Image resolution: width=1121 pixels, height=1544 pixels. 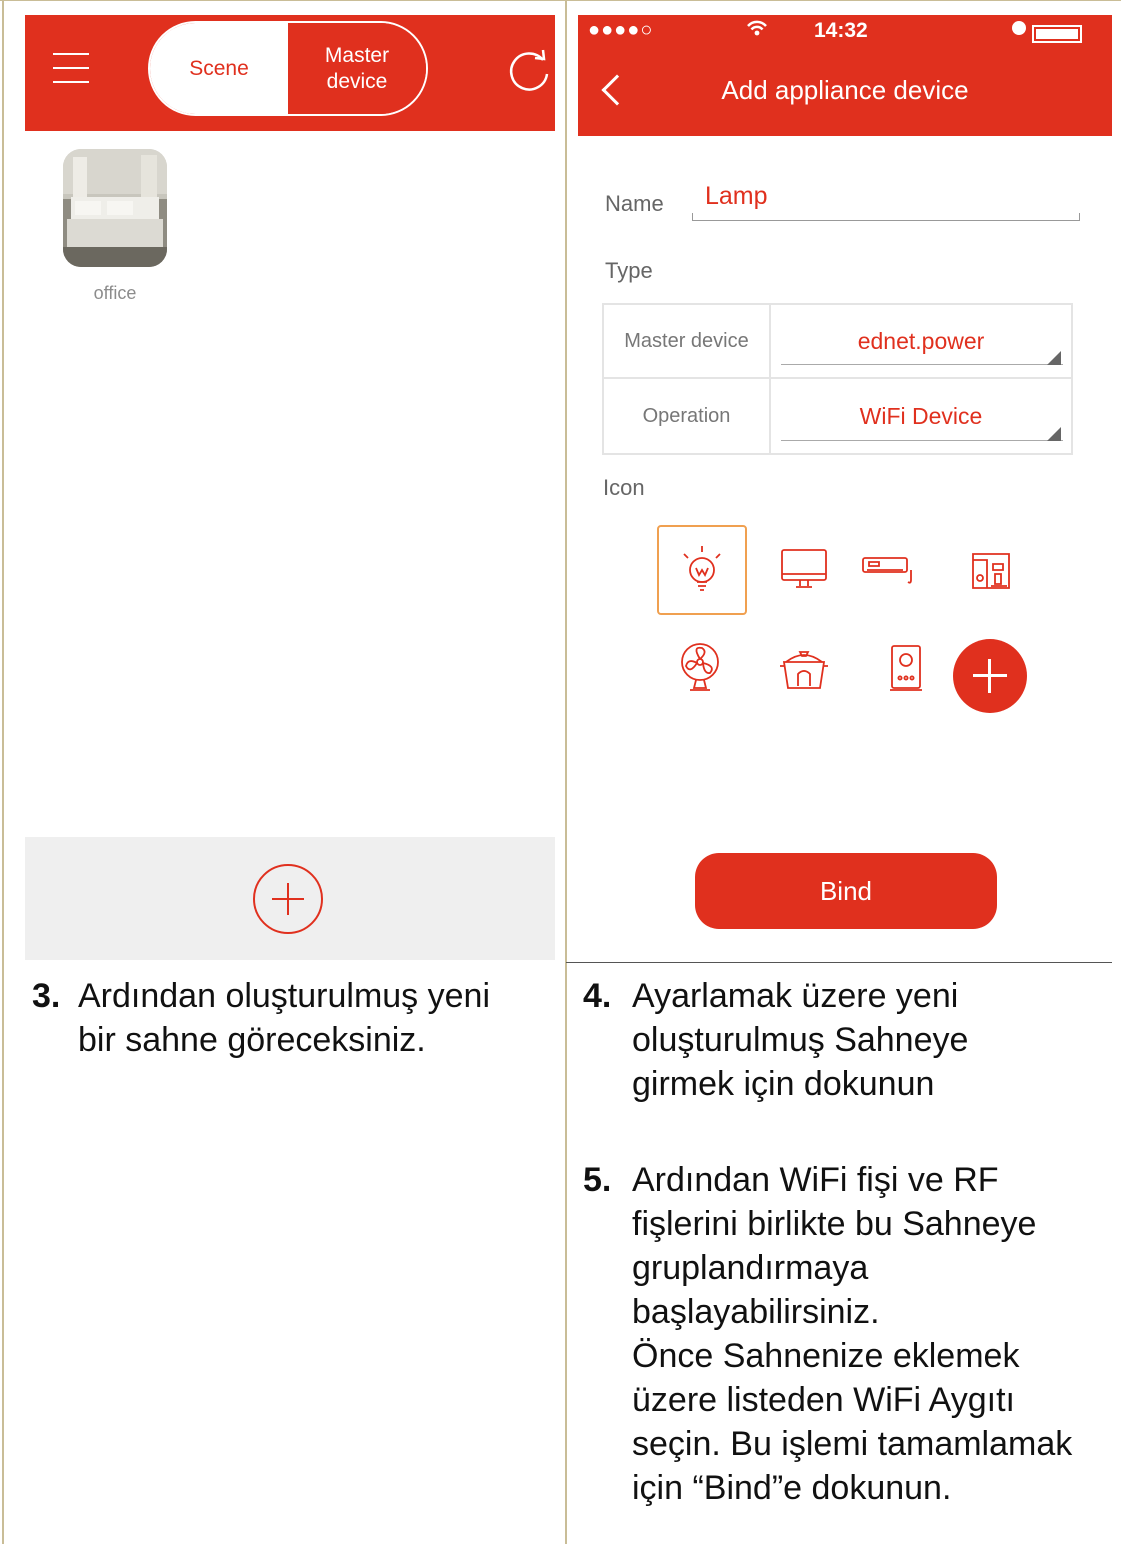 What do you see at coordinates (921, 341) in the screenshot?
I see `master-device-select: ednet.power` at bounding box center [921, 341].